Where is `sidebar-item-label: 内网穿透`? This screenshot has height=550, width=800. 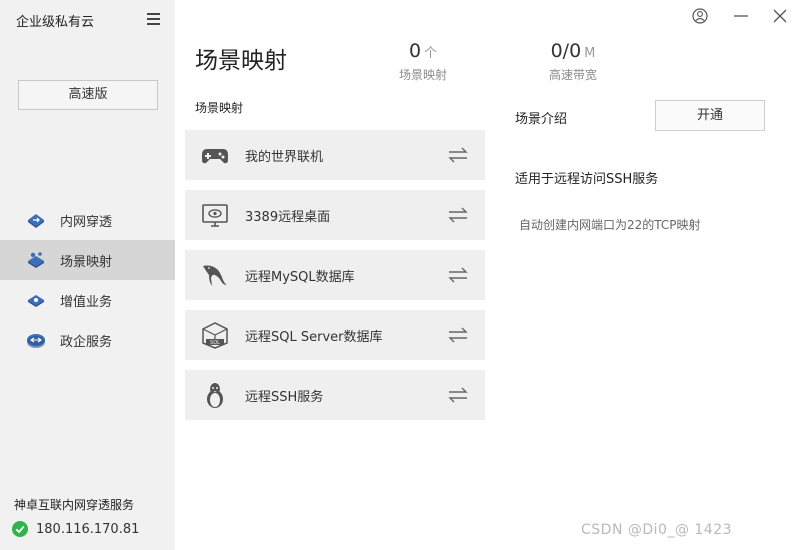 sidebar-item-label: 内网穿透 is located at coordinates (86, 222).